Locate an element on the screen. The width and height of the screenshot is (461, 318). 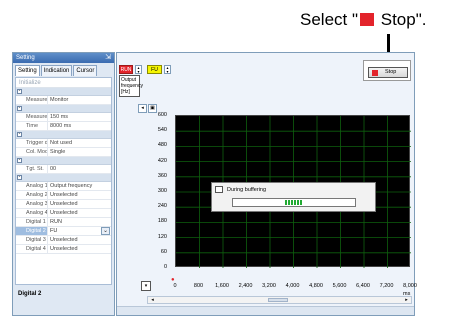
dropdown-arrow-icon: ⌄ is located at coordinates (105, 231).